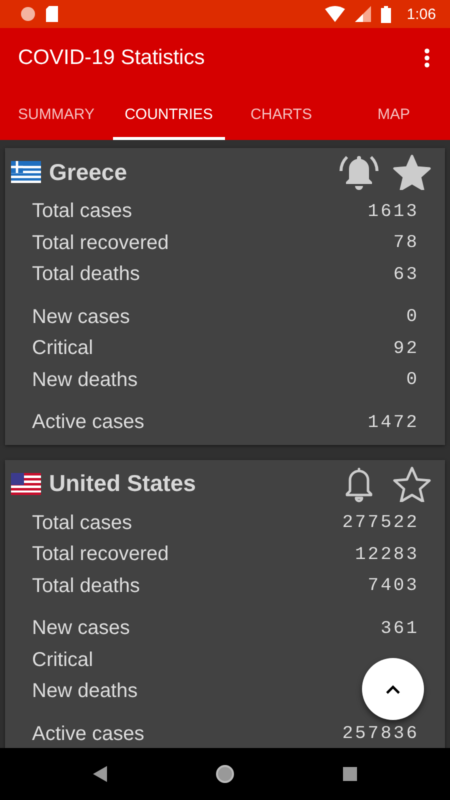  I want to click on battery-icon, so click(385, 14).